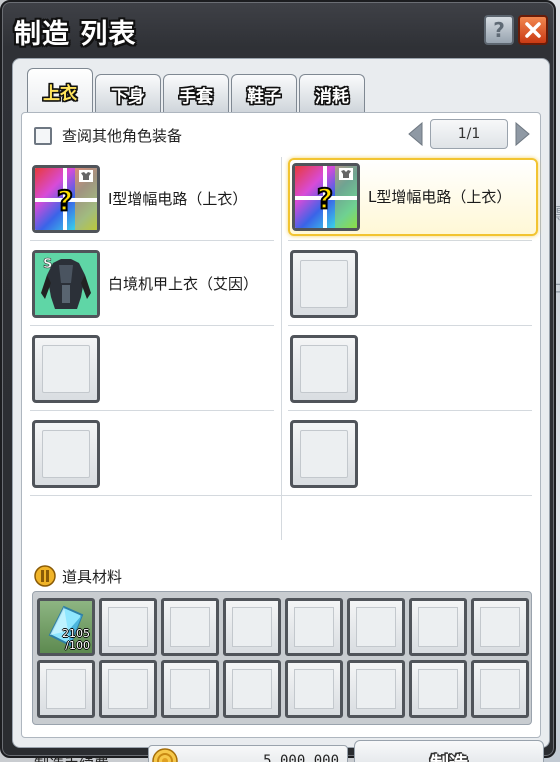  Describe the element at coordinates (47, 264) in the screenshot. I see `svg-text: S` at that location.